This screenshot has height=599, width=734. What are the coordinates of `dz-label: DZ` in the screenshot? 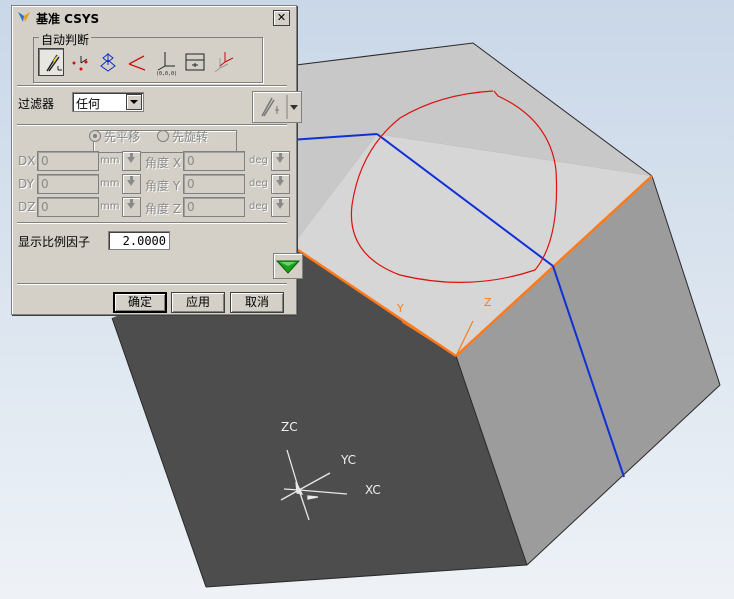 It's located at (27, 207).